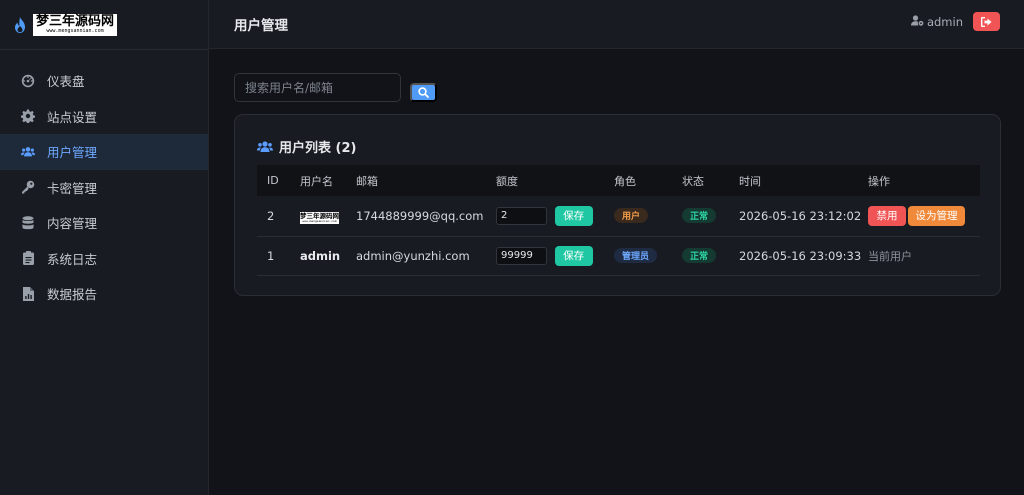 The image size is (1024, 495). What do you see at coordinates (104, 294) in the screenshot?
I see `sidebar-item-data-reports: 数据报告` at bounding box center [104, 294].